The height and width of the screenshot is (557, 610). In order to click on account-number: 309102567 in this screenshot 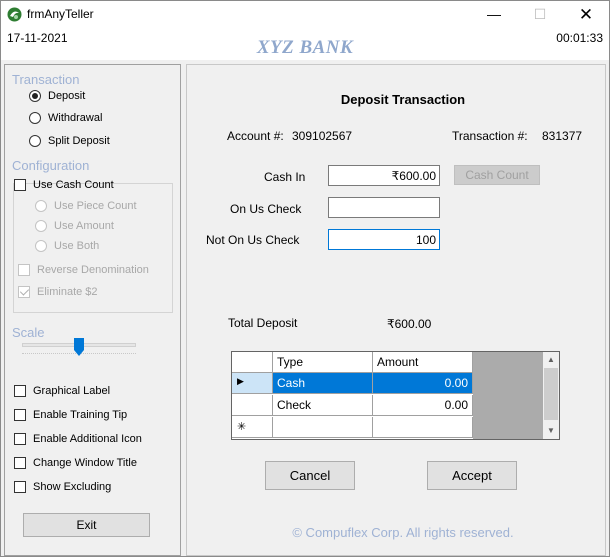, I will do `click(322, 136)`.